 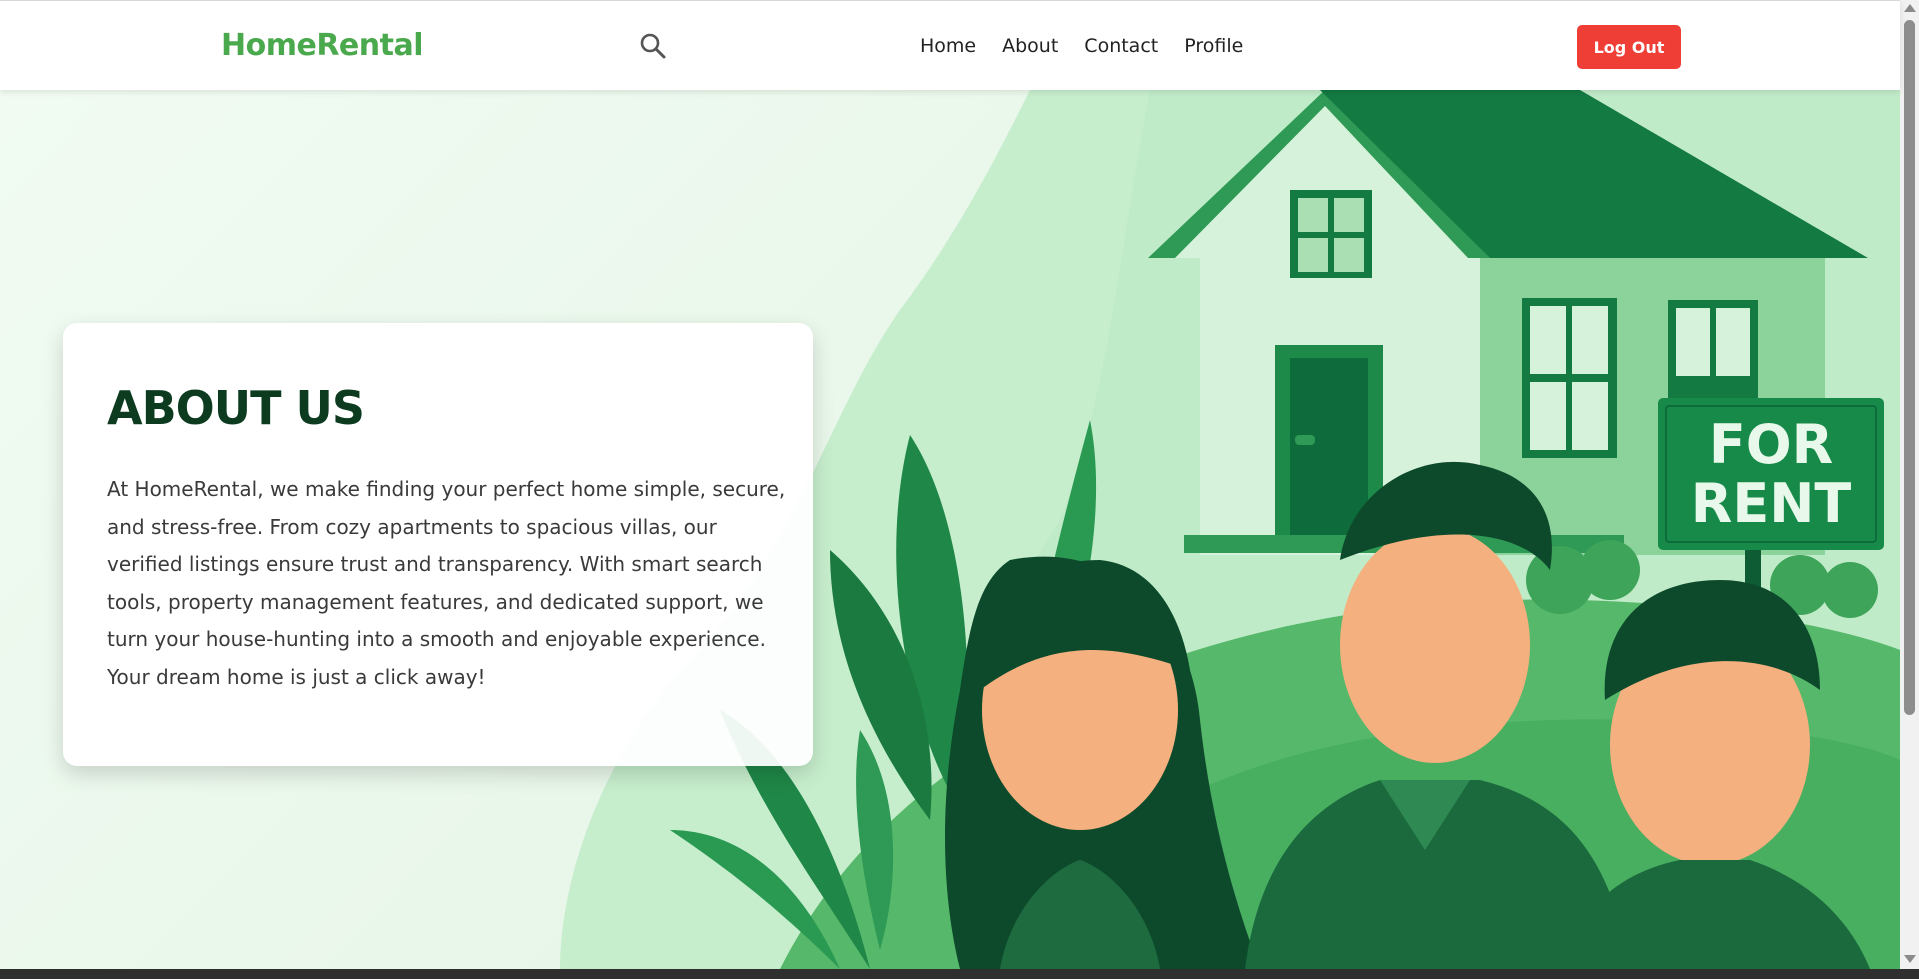 I want to click on vertical-scrollbar, so click(x=1909, y=484).